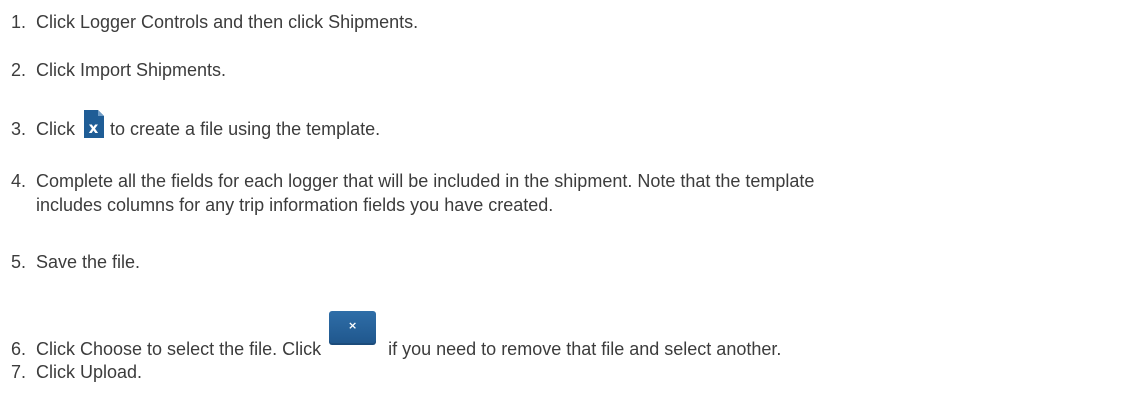 The height and width of the screenshot is (400, 1127). I want to click on step-number: 5., so click(19, 262).